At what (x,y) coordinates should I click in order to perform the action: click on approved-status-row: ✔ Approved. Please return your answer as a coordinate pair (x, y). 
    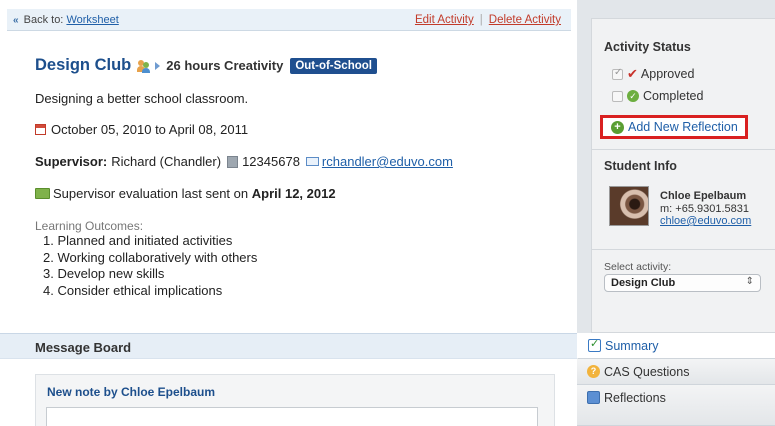
    Looking at the image, I should click on (653, 74).